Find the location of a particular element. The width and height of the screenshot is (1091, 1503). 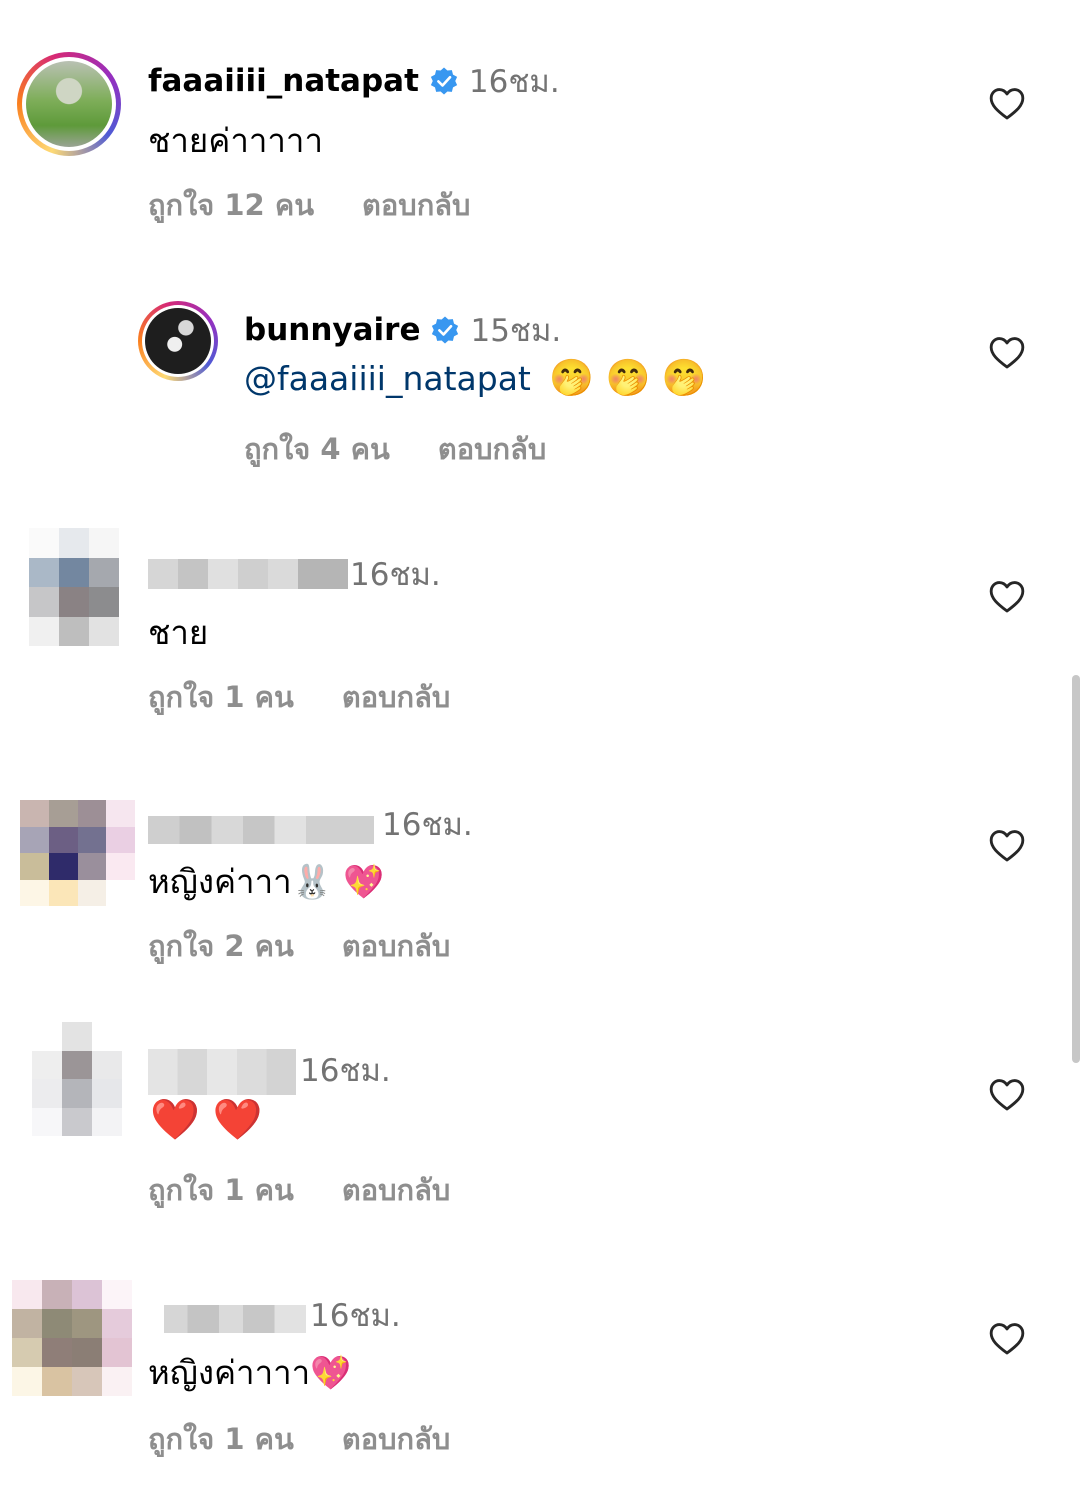

username: bunnyaire is located at coordinates (332, 330).